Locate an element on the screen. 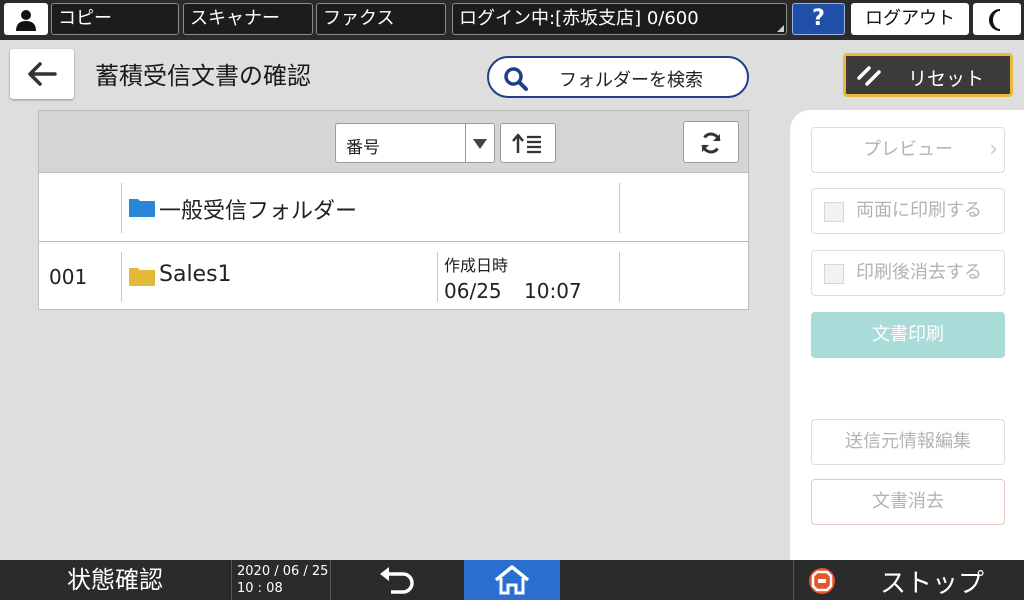 The height and width of the screenshot is (600, 1024). duplex-print-label: 両面に印刷する is located at coordinates (919, 210).